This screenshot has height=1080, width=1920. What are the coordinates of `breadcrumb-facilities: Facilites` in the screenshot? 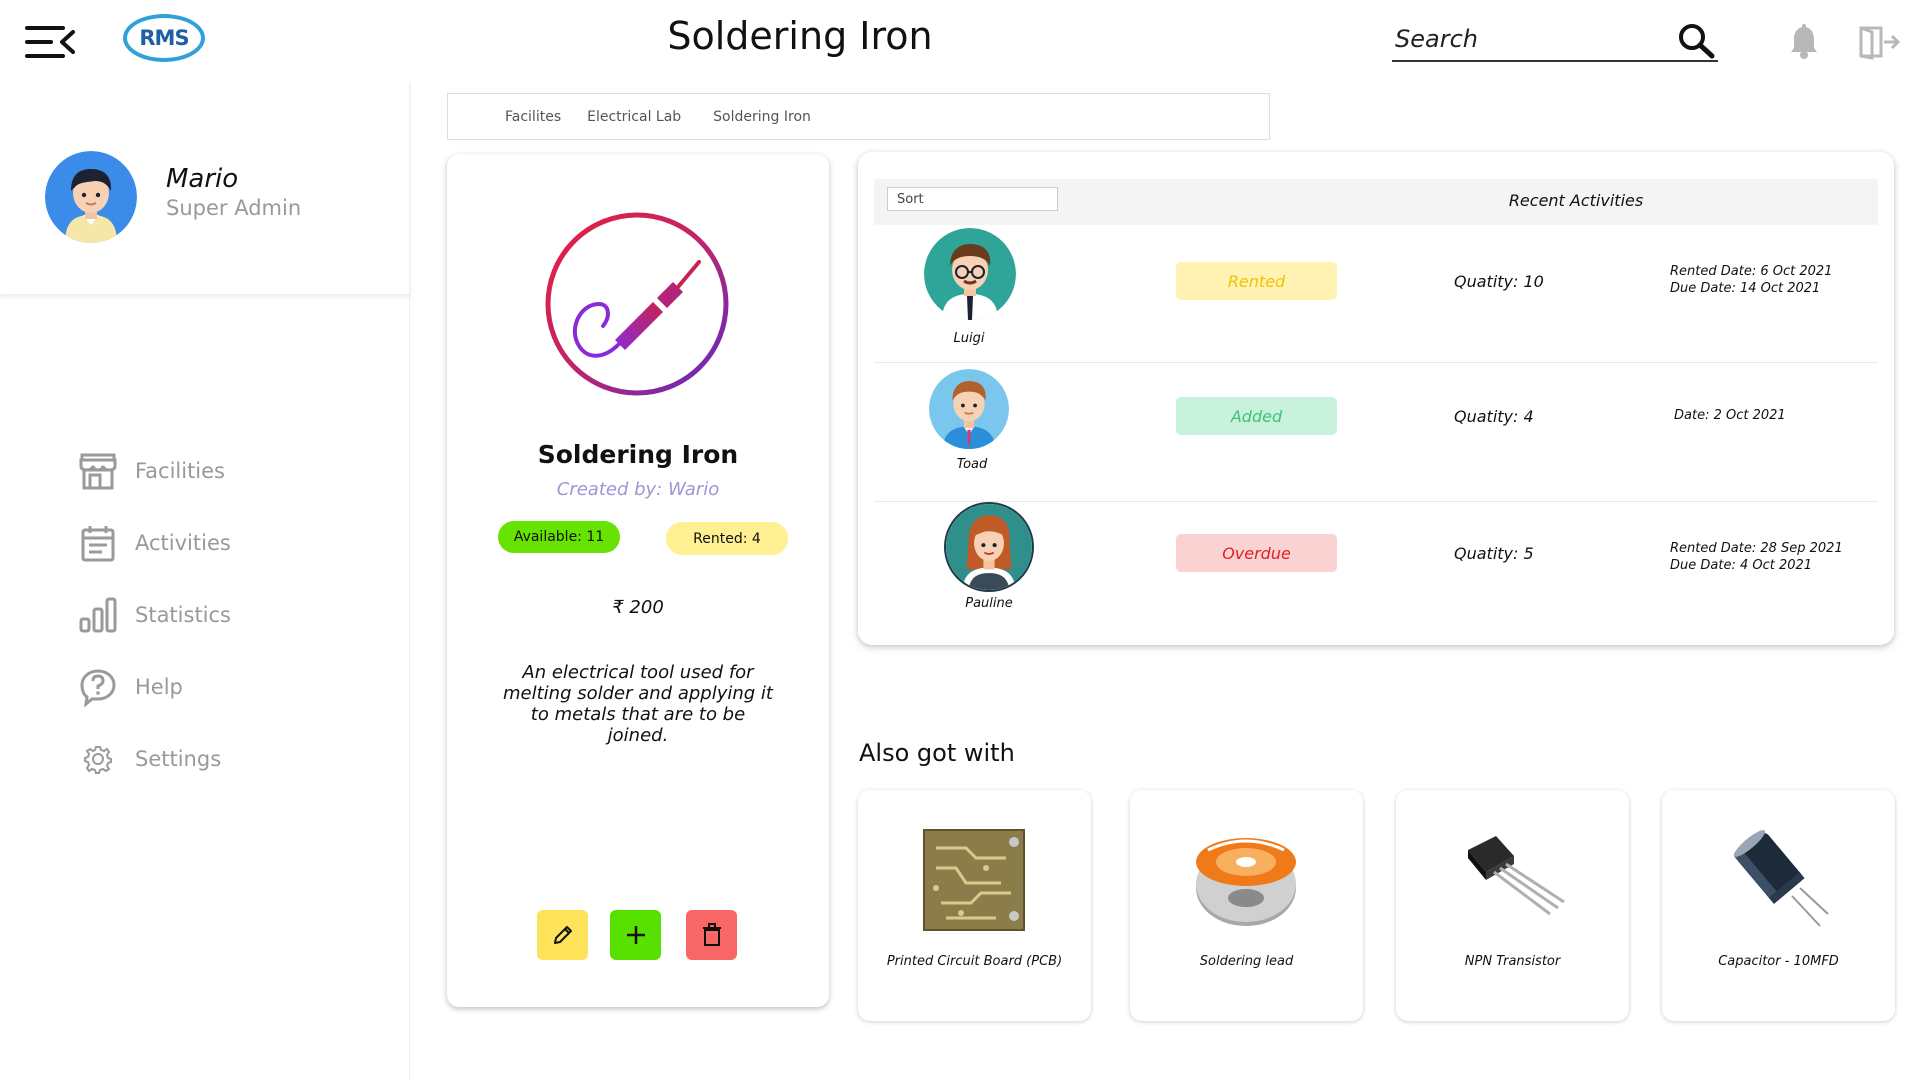 It's located at (533, 117).